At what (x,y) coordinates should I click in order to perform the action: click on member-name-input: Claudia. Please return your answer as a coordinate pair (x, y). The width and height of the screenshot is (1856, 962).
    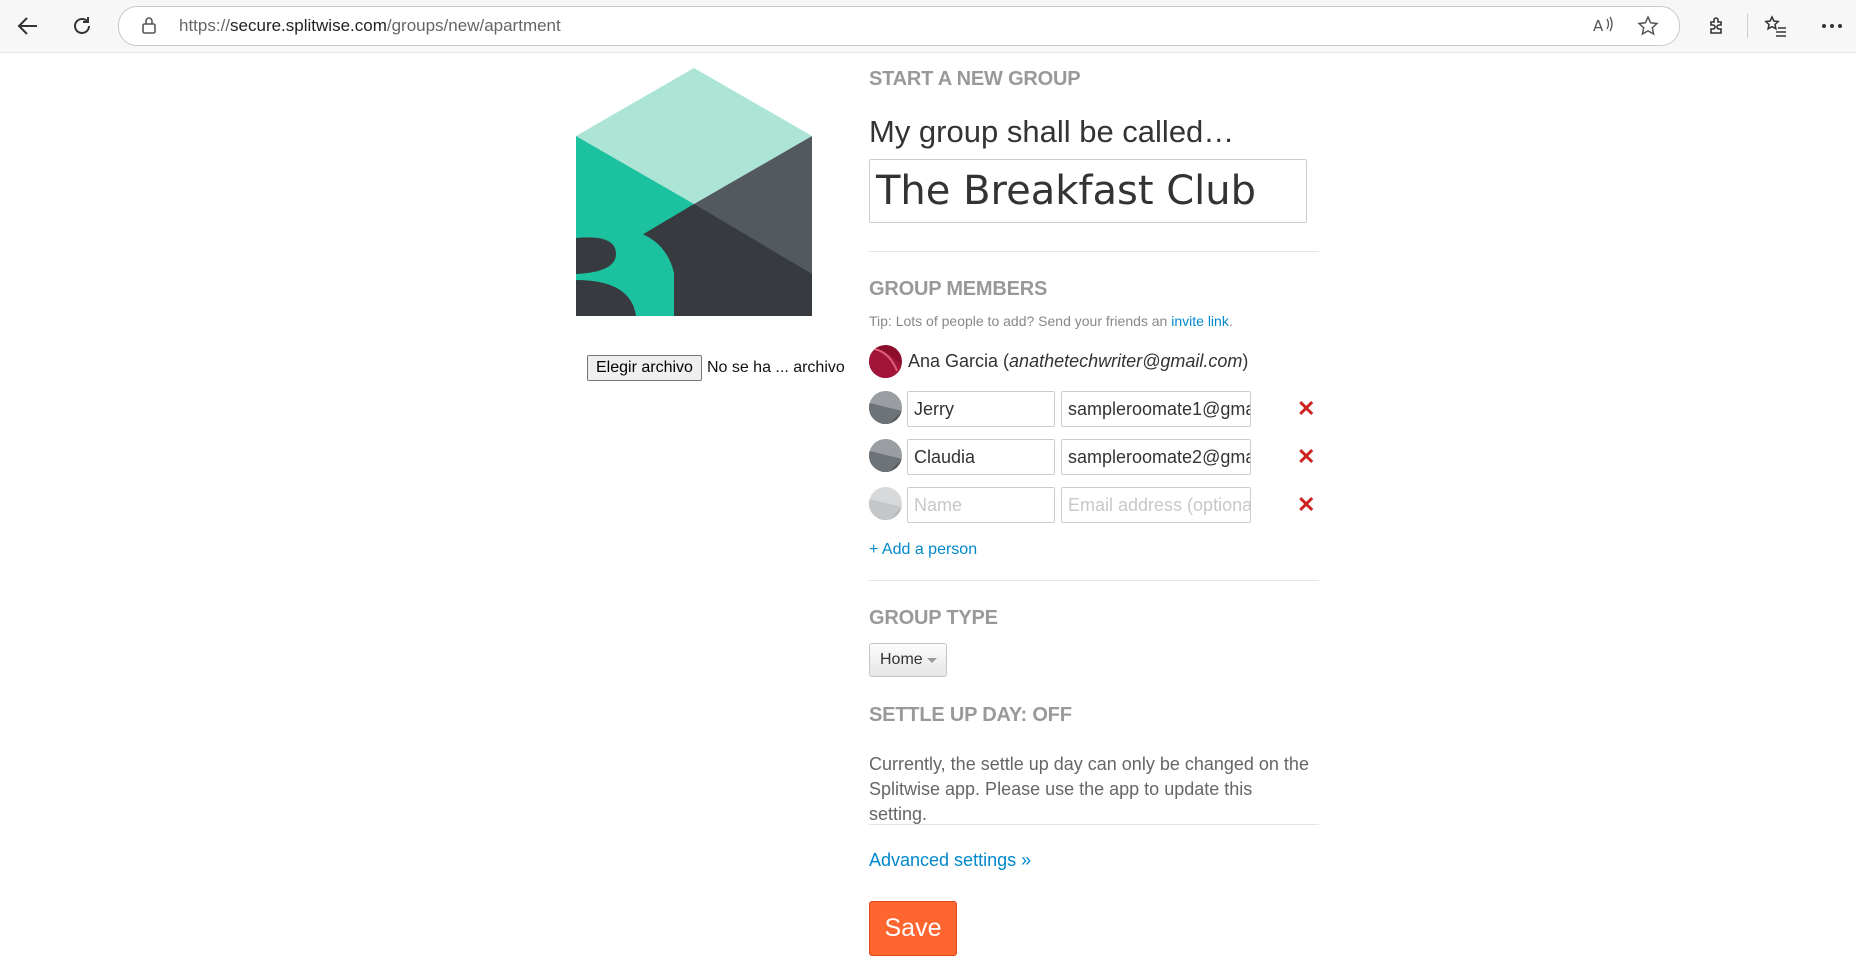
    Looking at the image, I should click on (981, 457).